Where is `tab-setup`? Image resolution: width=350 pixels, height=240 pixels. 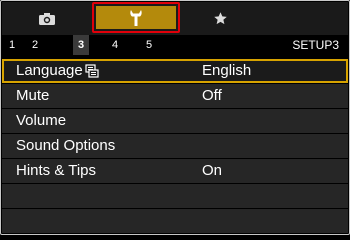
tab-setup is located at coordinates (136, 17).